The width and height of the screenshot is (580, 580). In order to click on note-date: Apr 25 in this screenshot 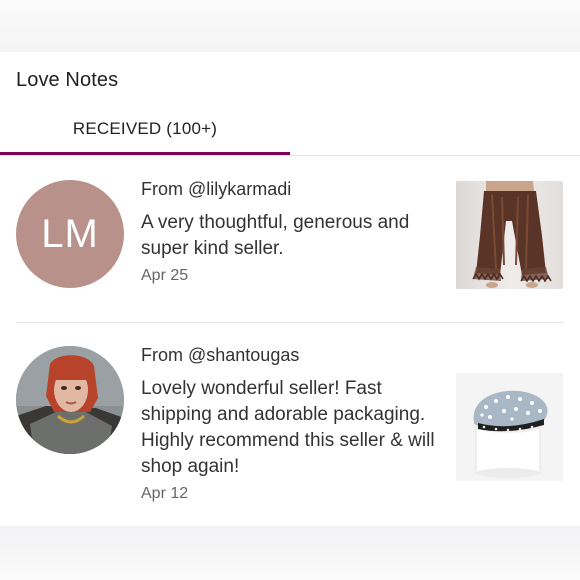, I will do `click(165, 275)`.